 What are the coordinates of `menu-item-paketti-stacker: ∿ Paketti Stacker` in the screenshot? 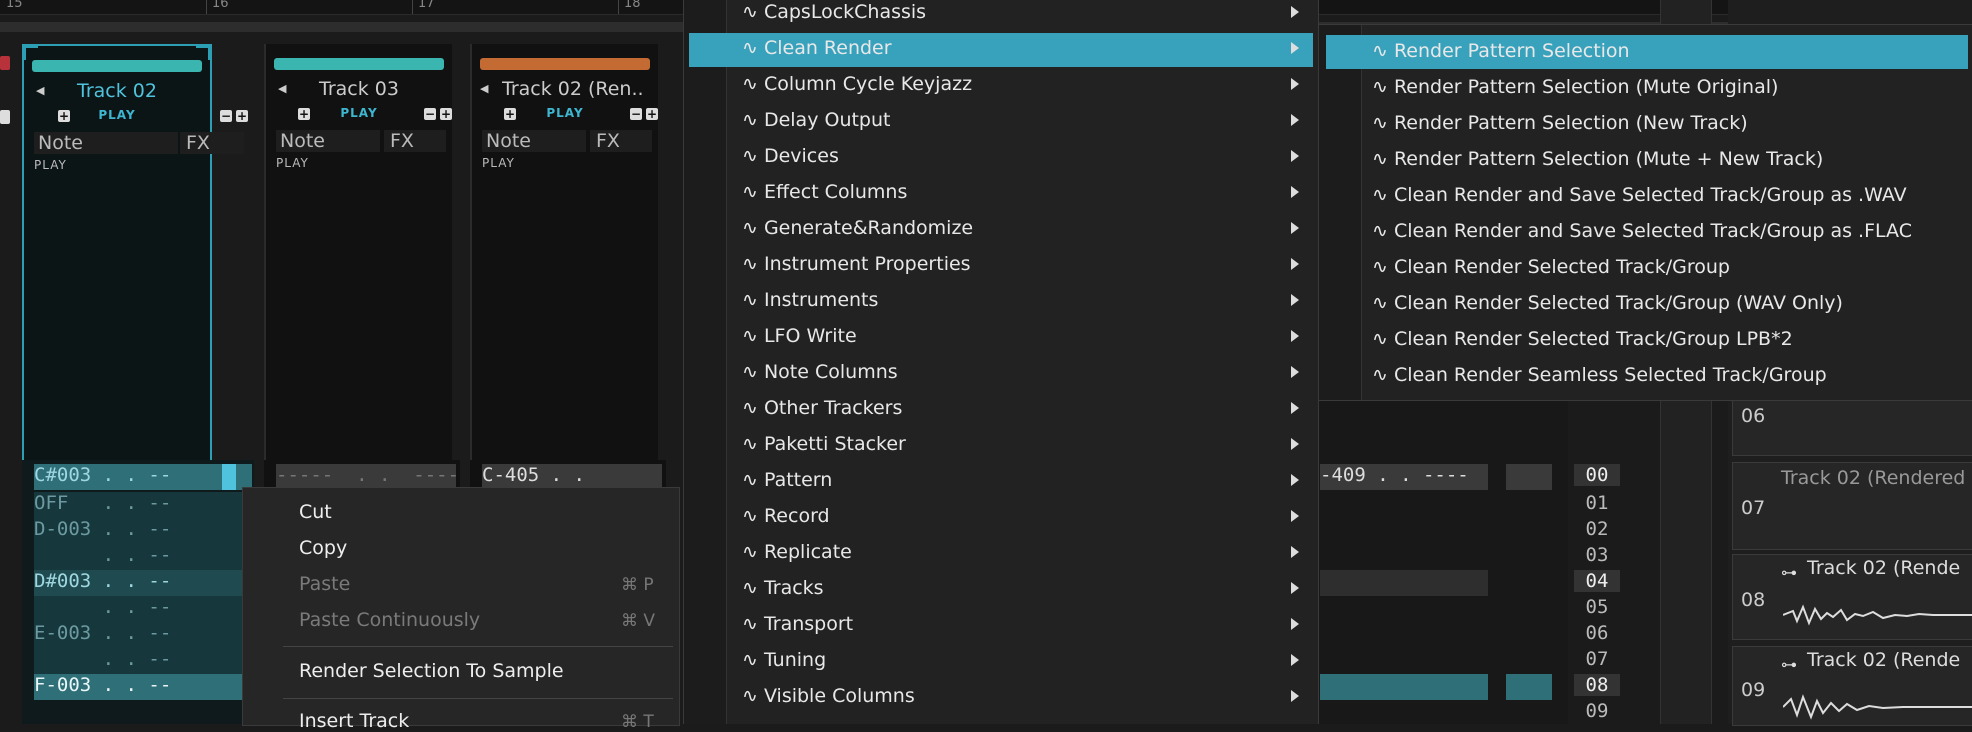 It's located at (1001, 446).